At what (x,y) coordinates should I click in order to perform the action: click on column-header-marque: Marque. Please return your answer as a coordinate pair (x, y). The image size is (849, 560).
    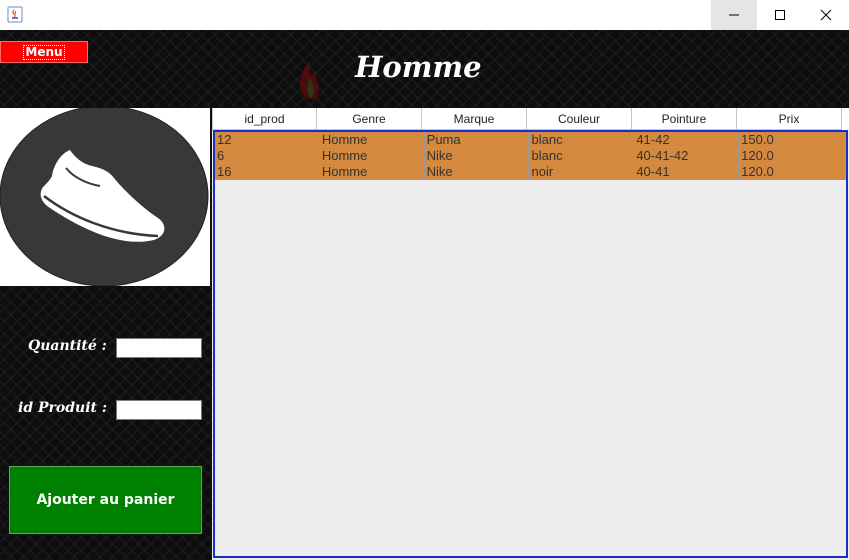
    Looking at the image, I should click on (474, 119).